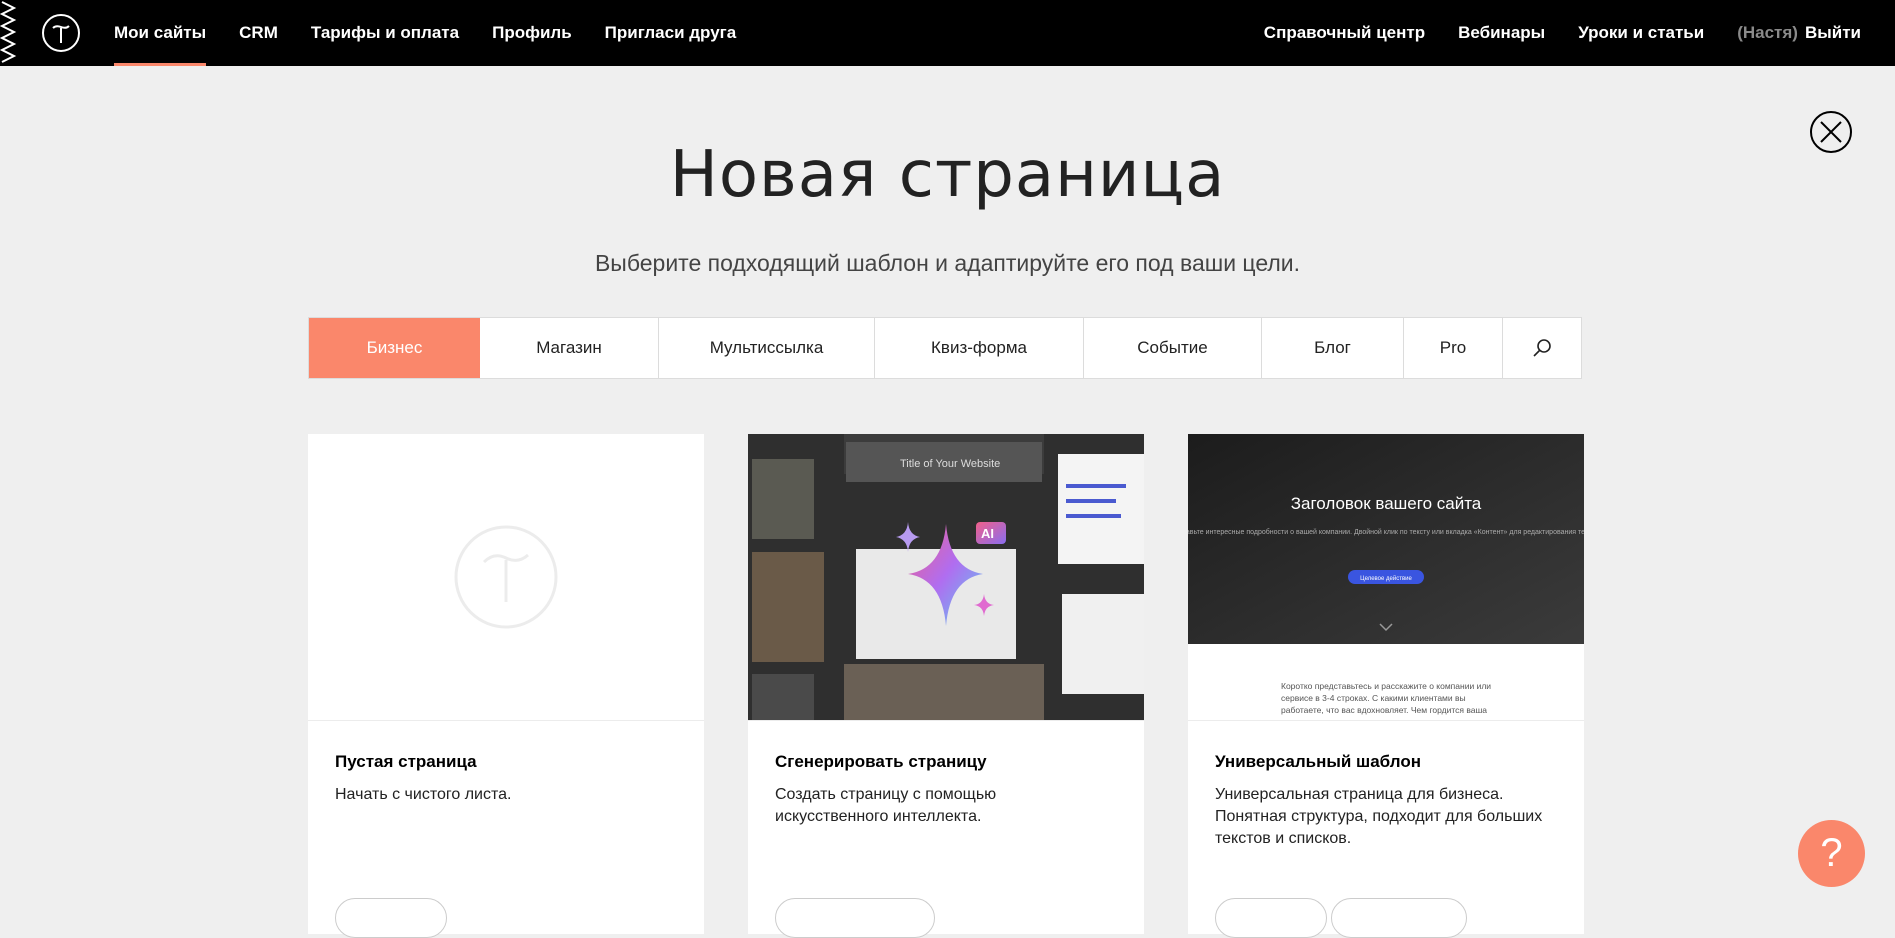 The height and width of the screenshot is (938, 1895). I want to click on ai-collage-image: Title of Your Website AI, so click(946, 577).